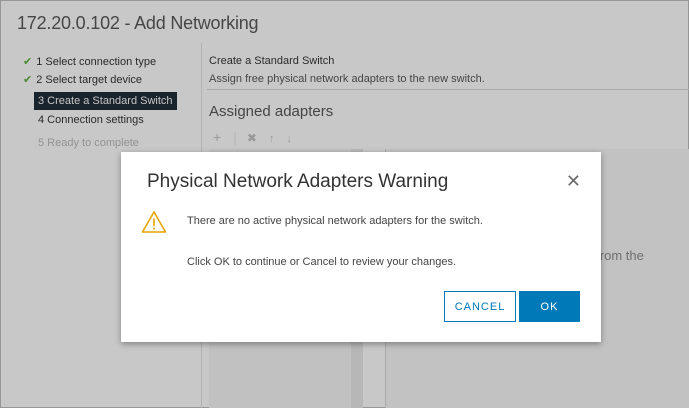  I want to click on warning-icon, so click(154, 222).